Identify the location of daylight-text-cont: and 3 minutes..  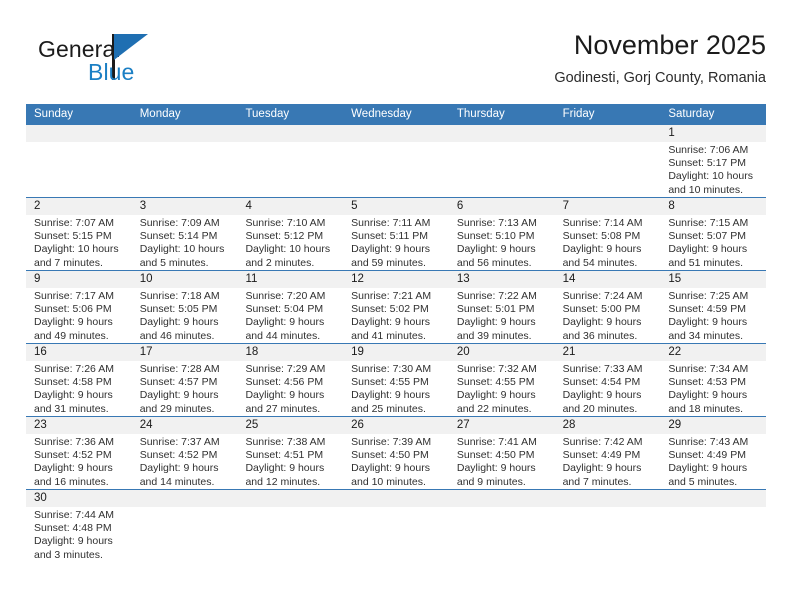
(68, 554).